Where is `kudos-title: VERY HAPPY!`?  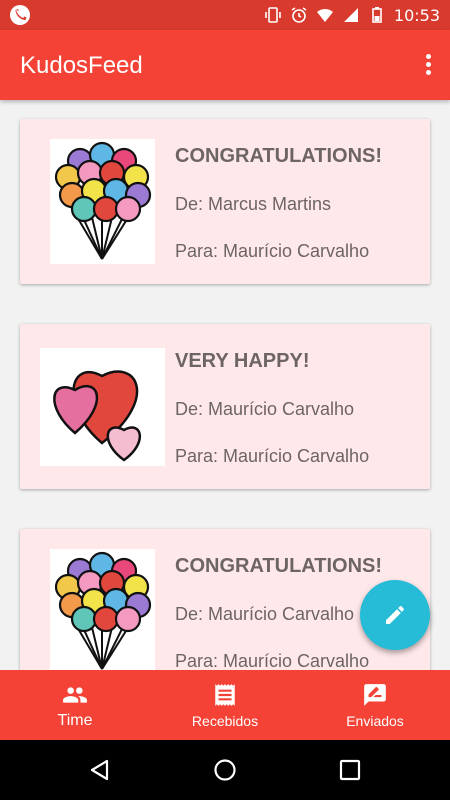 kudos-title: VERY HAPPY! is located at coordinates (242, 361).